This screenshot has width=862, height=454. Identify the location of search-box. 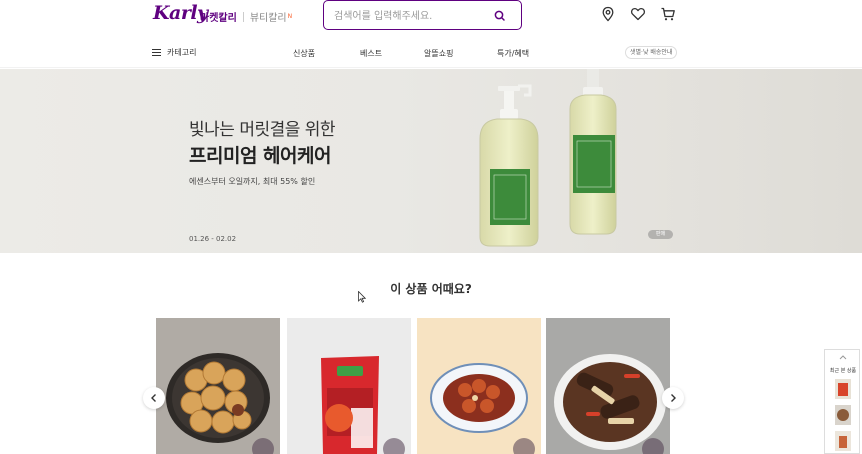
(422, 15).